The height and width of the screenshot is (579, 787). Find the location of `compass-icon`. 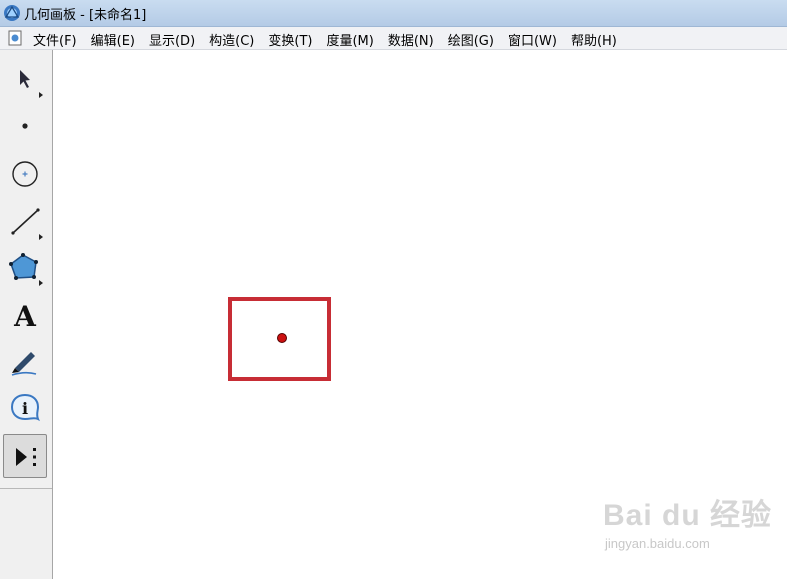

compass-icon is located at coordinates (25, 174).